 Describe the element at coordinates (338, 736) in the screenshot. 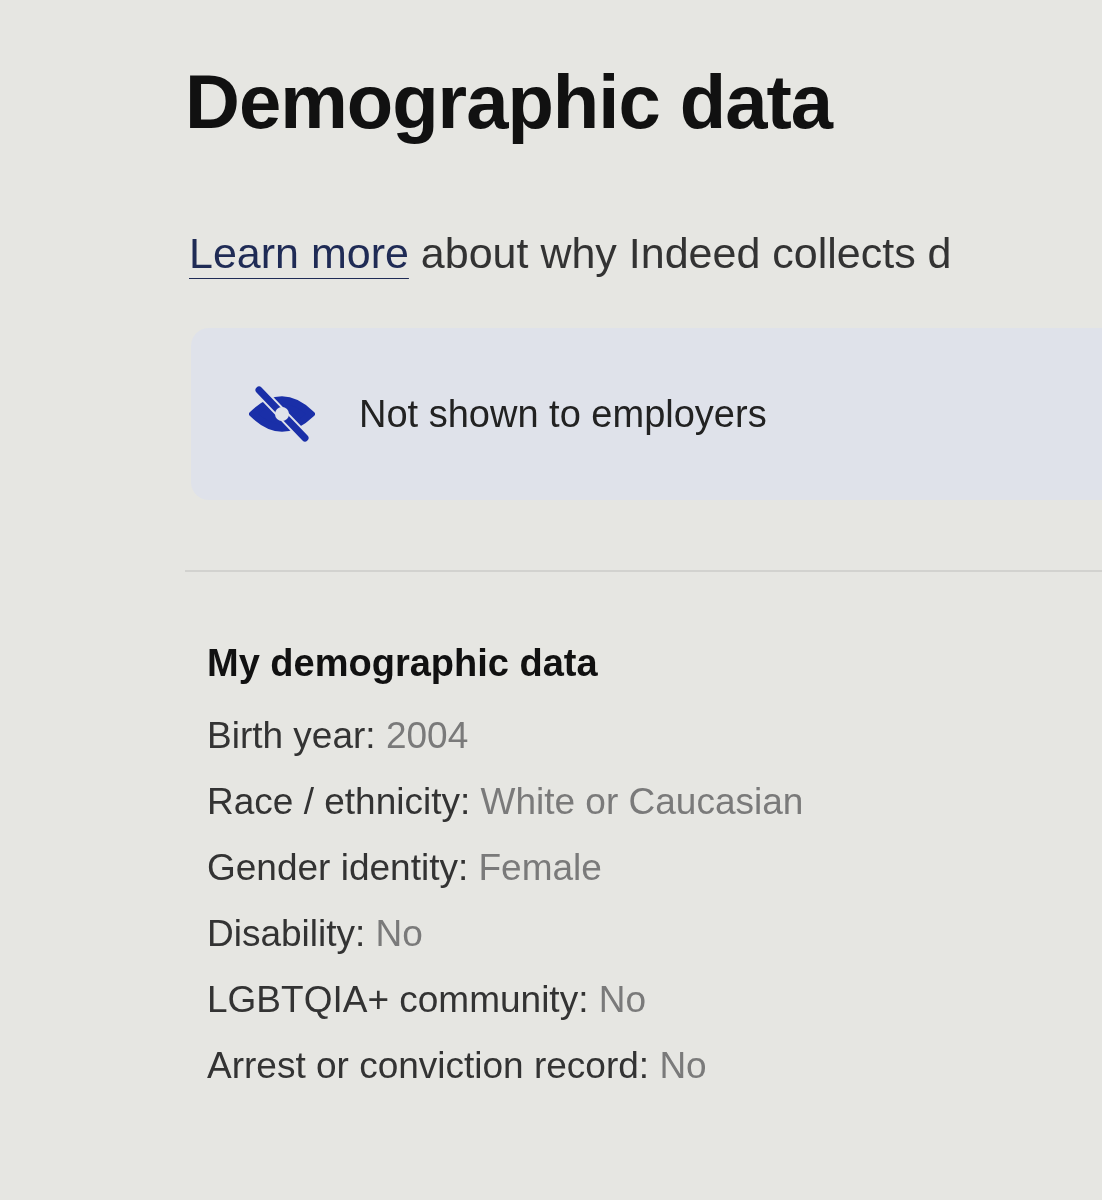

I see `data-field: Birth year: 2004` at that location.